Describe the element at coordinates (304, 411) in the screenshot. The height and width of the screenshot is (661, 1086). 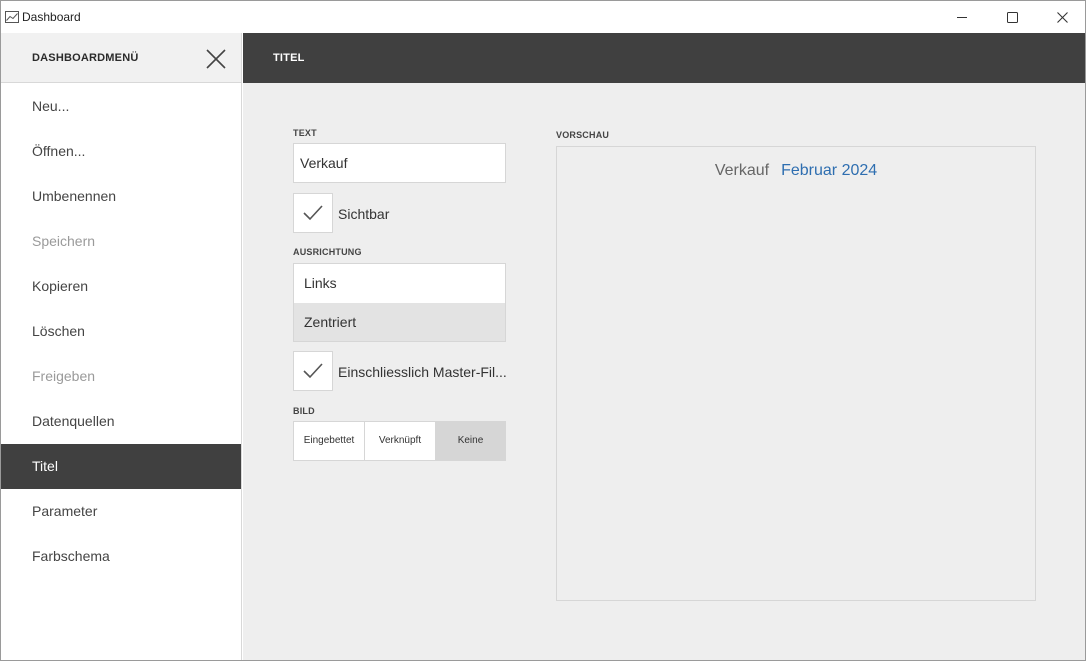
I see `image-caption: BILD` at that location.